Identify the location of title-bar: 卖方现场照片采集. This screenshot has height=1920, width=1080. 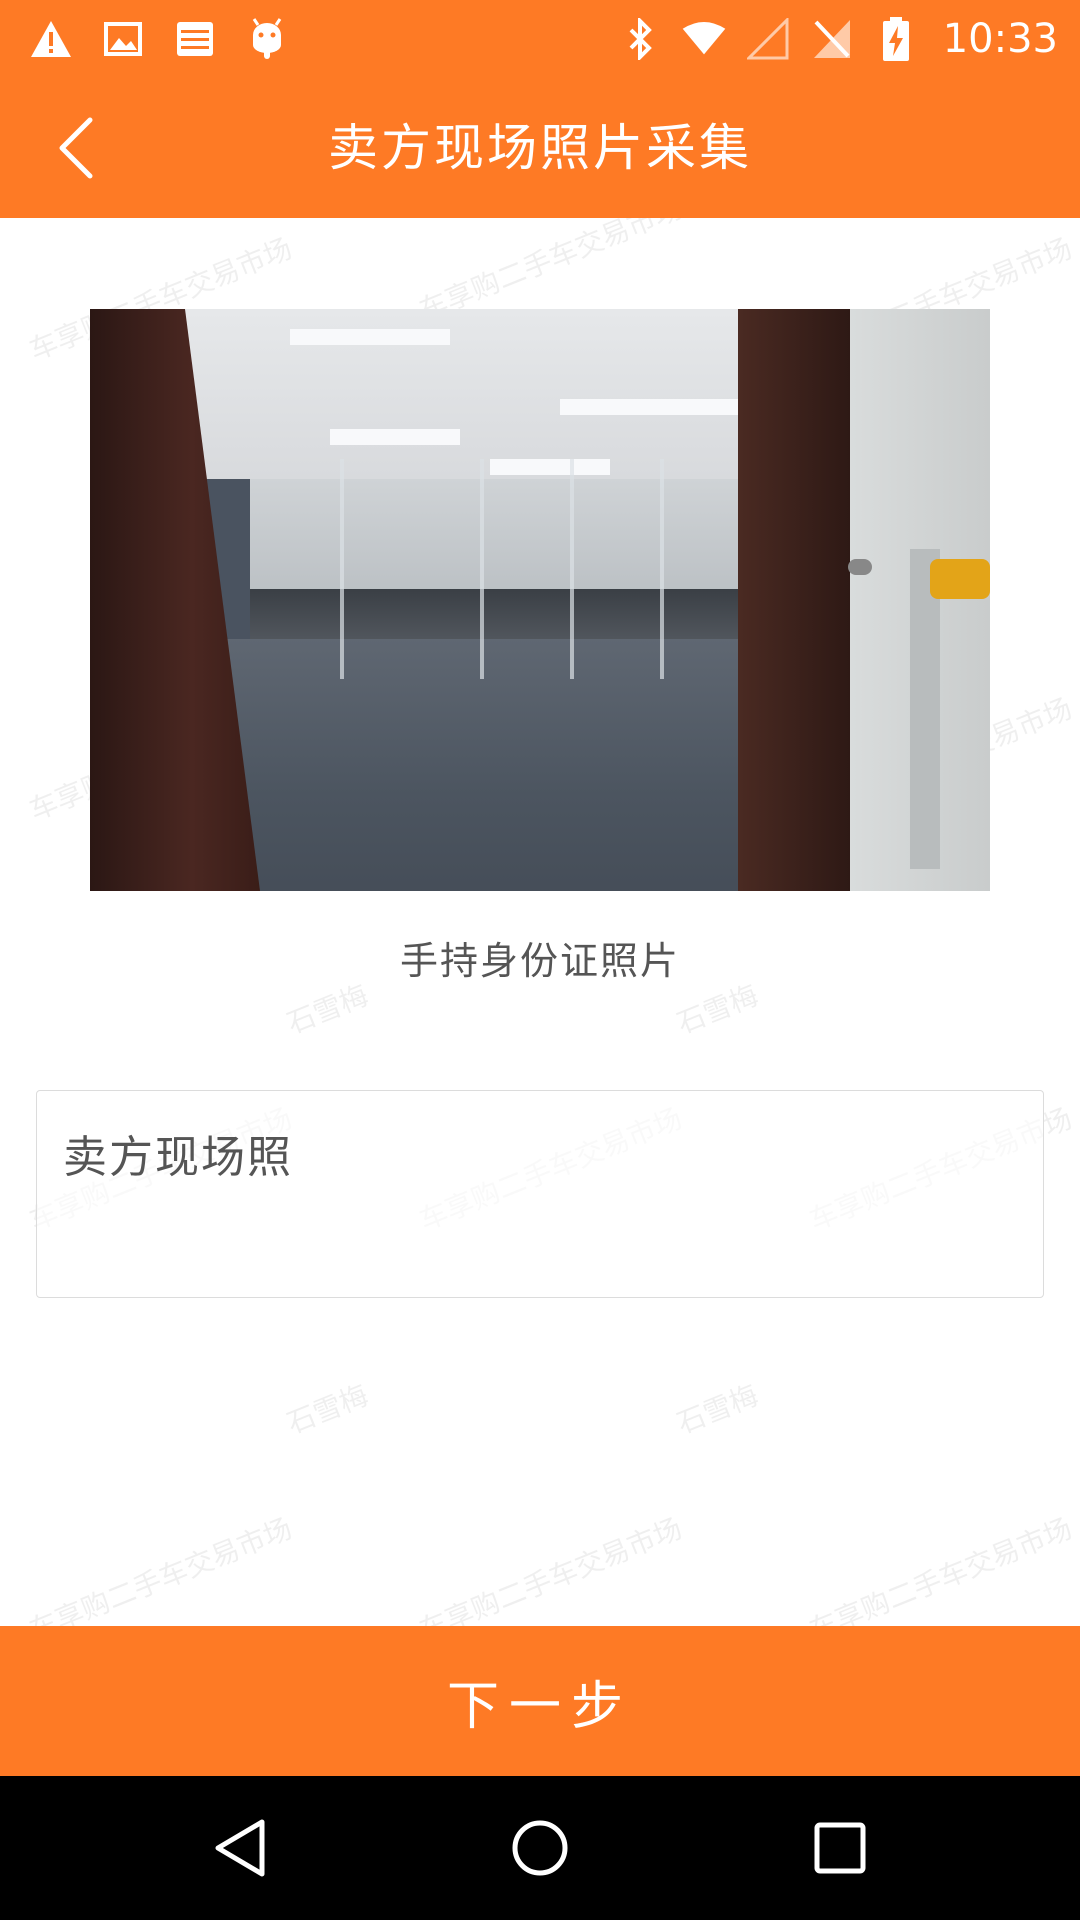
(540, 148).